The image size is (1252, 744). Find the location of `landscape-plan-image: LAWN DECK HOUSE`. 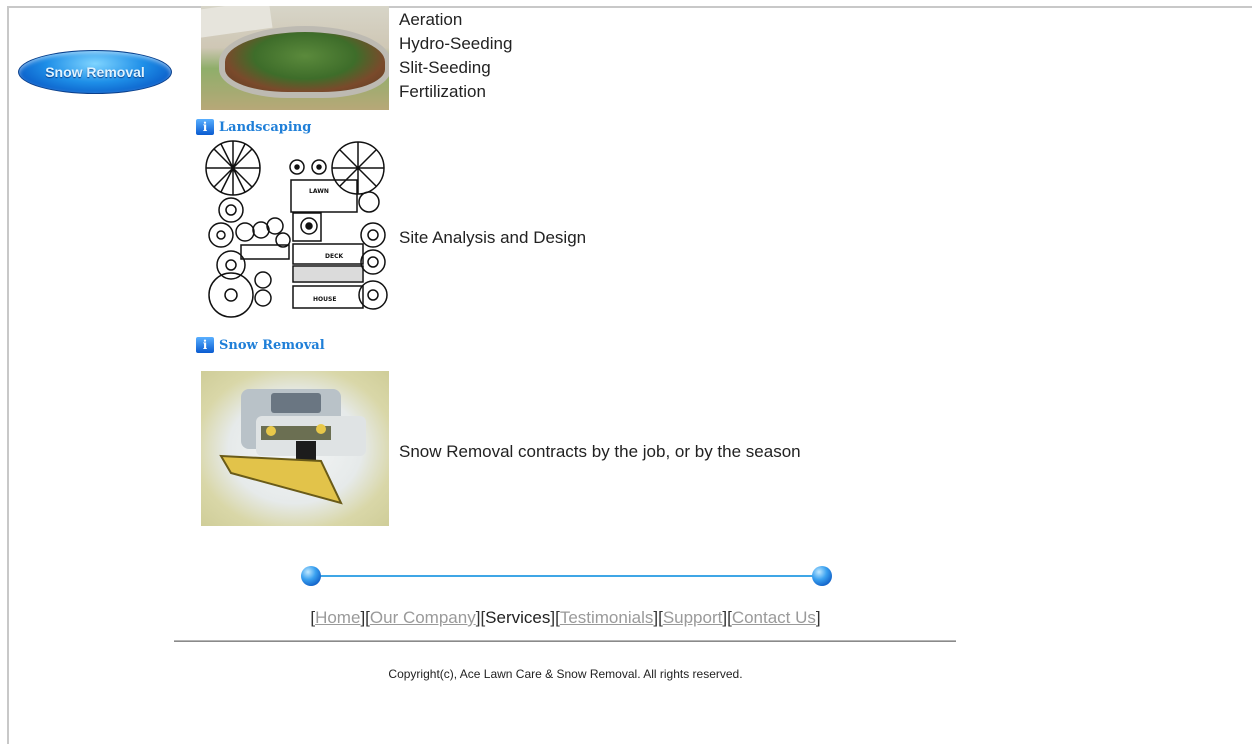

landscape-plan-image: LAWN DECK HOUSE is located at coordinates (295, 235).